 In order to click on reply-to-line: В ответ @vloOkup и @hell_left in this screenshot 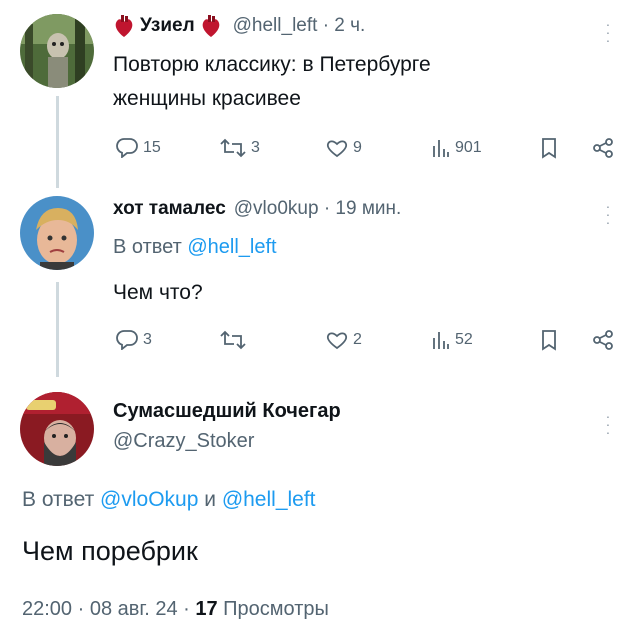, I will do `click(169, 500)`.